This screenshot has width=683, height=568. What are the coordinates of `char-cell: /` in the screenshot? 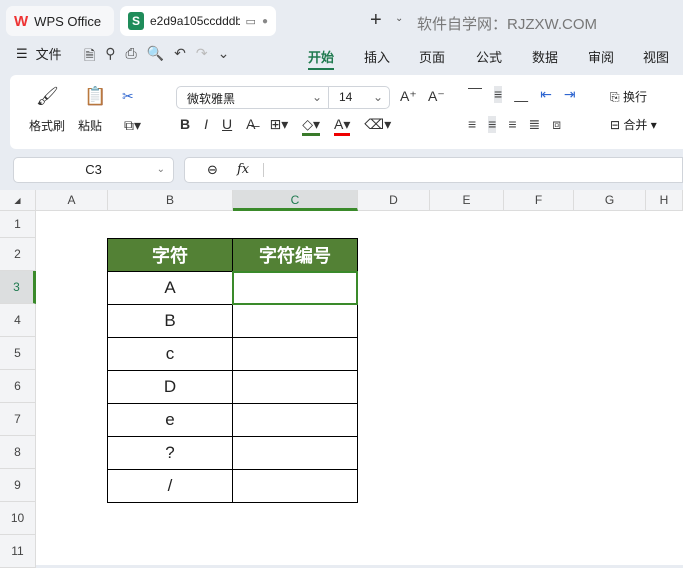 It's located at (170, 486).